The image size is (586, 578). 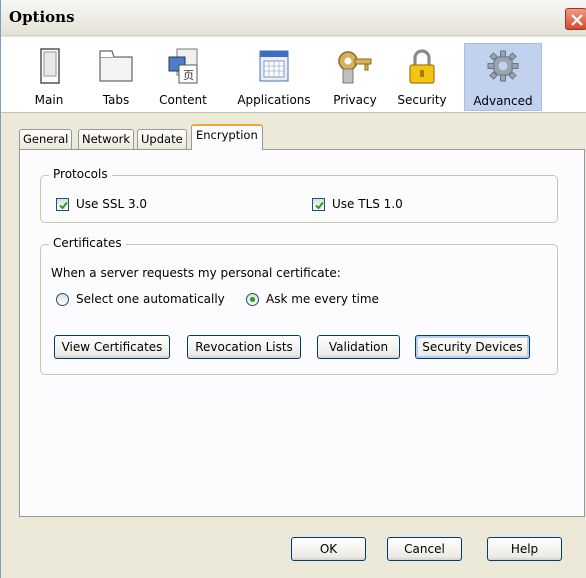 What do you see at coordinates (422, 100) in the screenshot?
I see `category-label: Security` at bounding box center [422, 100].